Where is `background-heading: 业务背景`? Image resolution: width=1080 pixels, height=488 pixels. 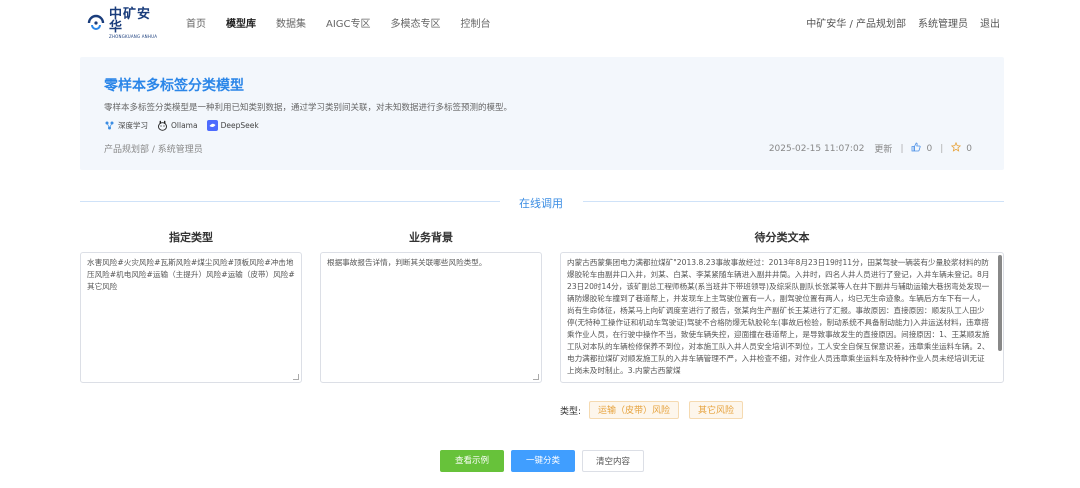
background-heading: 业务背景 is located at coordinates (431, 237).